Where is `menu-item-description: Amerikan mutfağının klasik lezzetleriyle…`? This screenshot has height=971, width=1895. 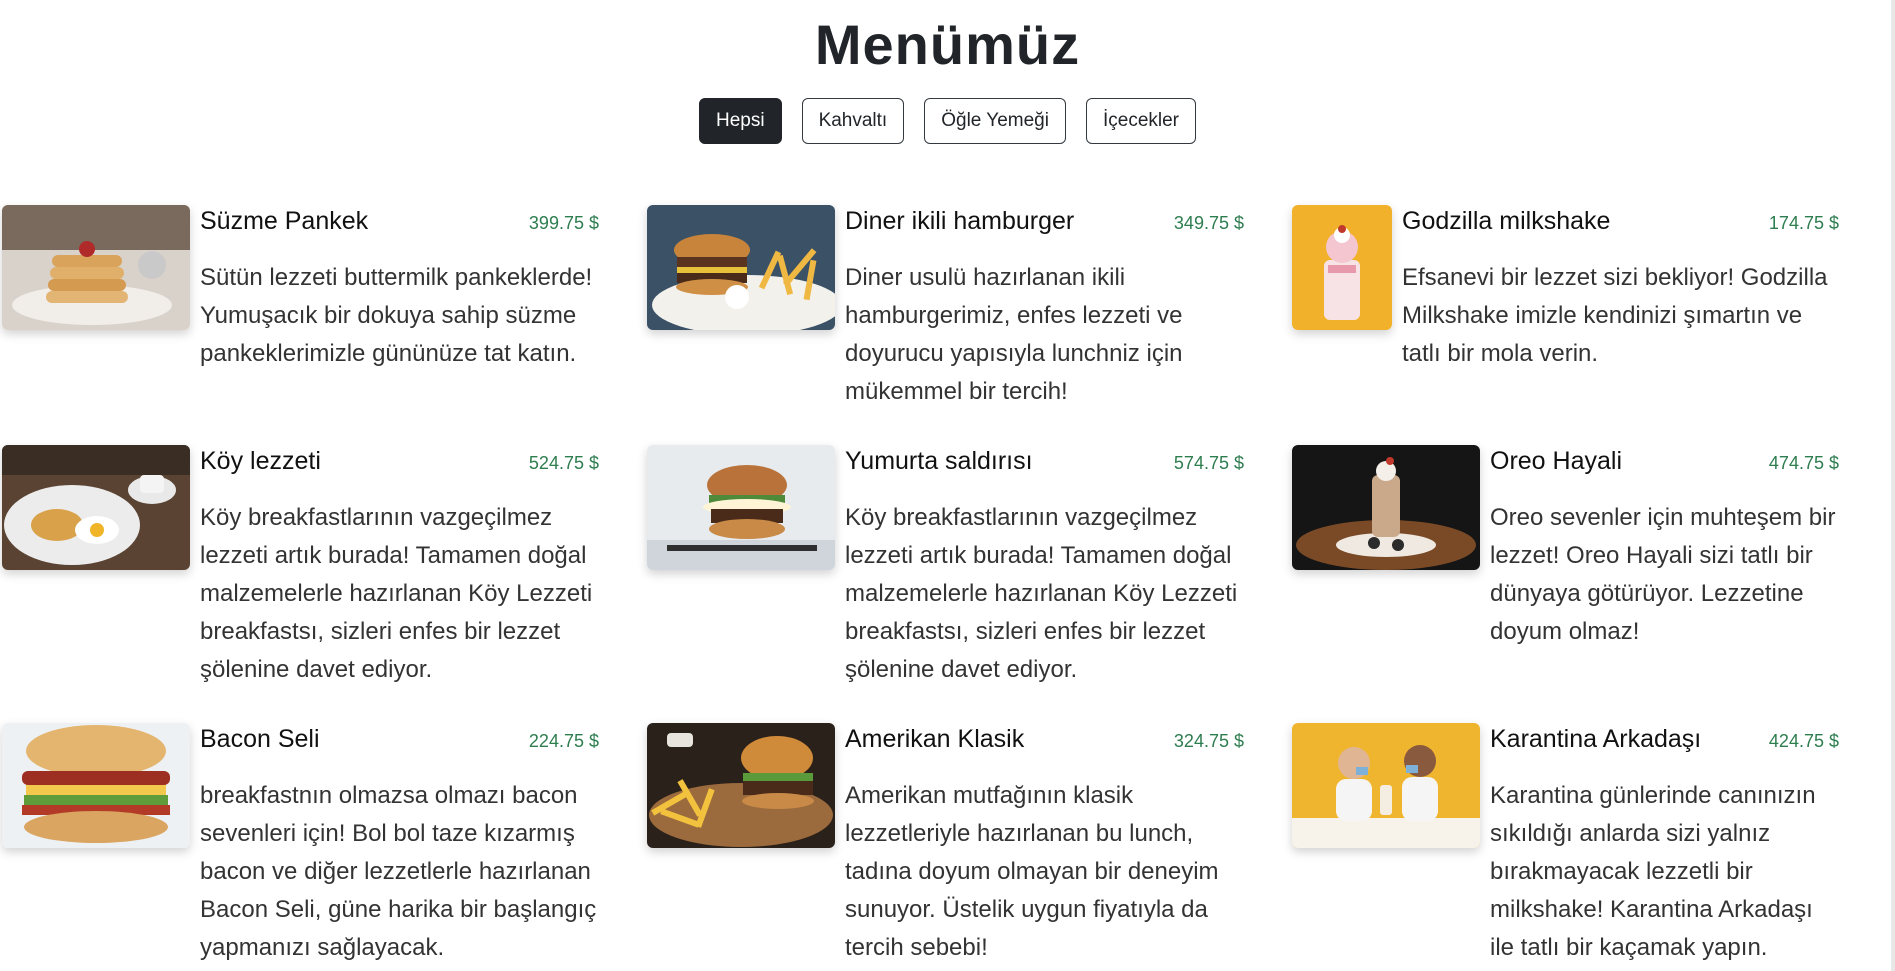
menu-item-description: Amerikan mutfağının klasik lezzetleriyle… is located at coordinates (1032, 871).